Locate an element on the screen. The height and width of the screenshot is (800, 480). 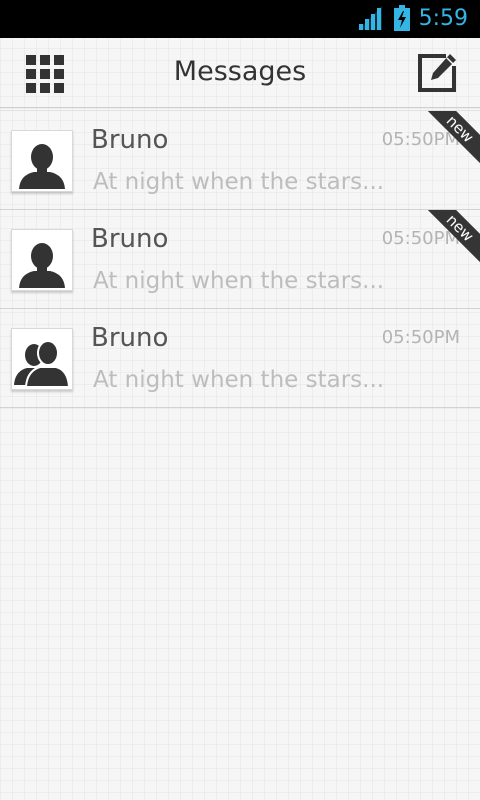
action-bar-divider is located at coordinates (240, 107).